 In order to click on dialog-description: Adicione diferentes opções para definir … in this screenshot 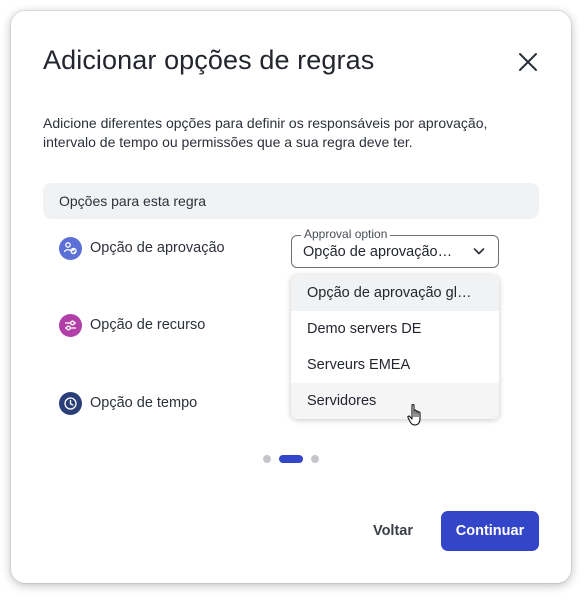, I will do `click(265, 132)`.